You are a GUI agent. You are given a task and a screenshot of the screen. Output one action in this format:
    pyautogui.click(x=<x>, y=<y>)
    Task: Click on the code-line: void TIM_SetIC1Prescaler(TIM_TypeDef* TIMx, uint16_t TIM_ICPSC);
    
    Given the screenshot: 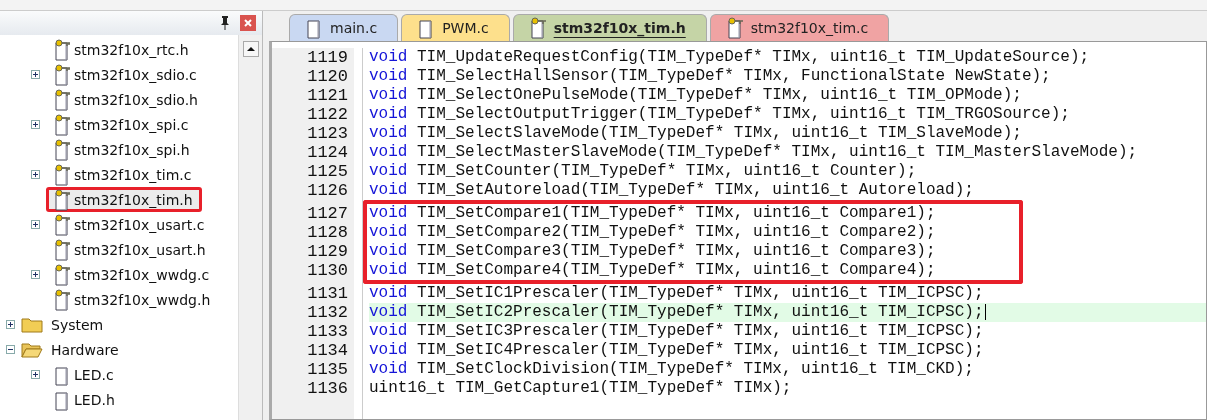 What is the action you would take?
    pyautogui.click(x=676, y=293)
    